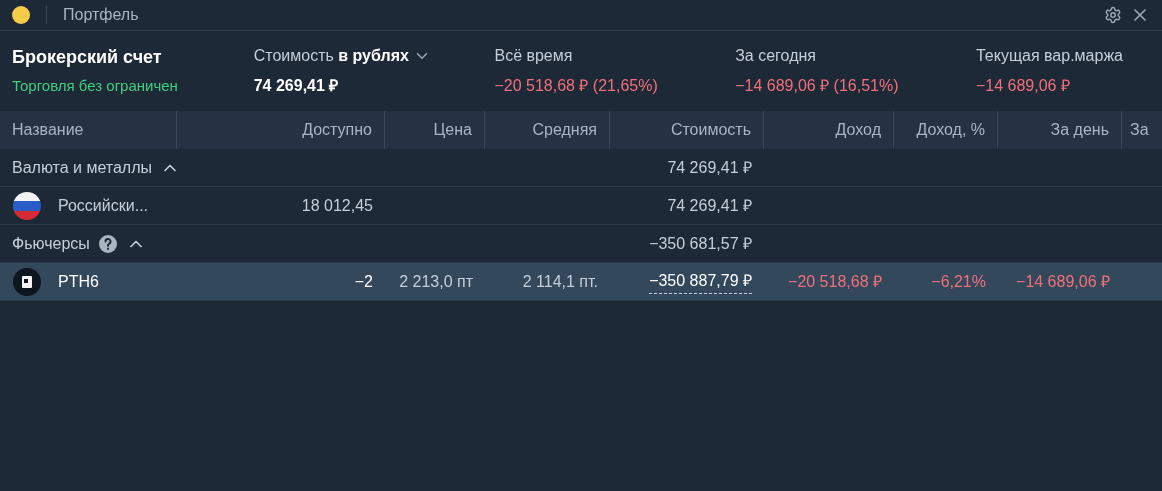  I want to click on table-cell-text: 2 213,0 пт, so click(436, 281).